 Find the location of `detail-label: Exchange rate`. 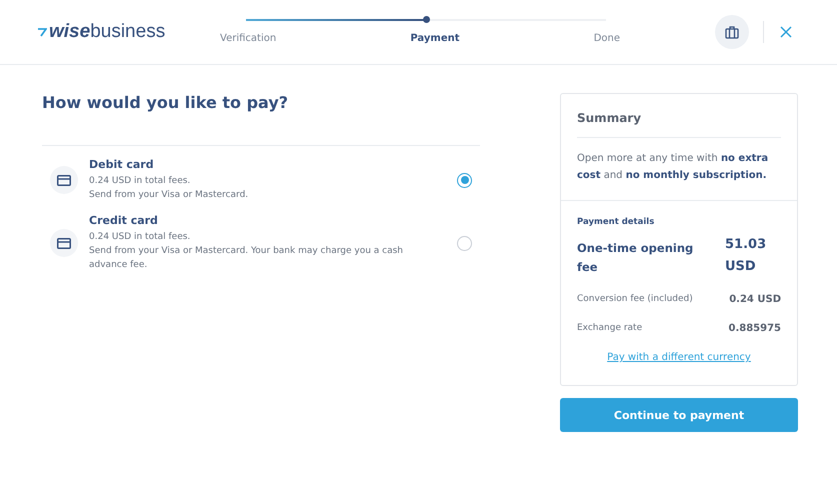

detail-label: Exchange rate is located at coordinates (609, 328).